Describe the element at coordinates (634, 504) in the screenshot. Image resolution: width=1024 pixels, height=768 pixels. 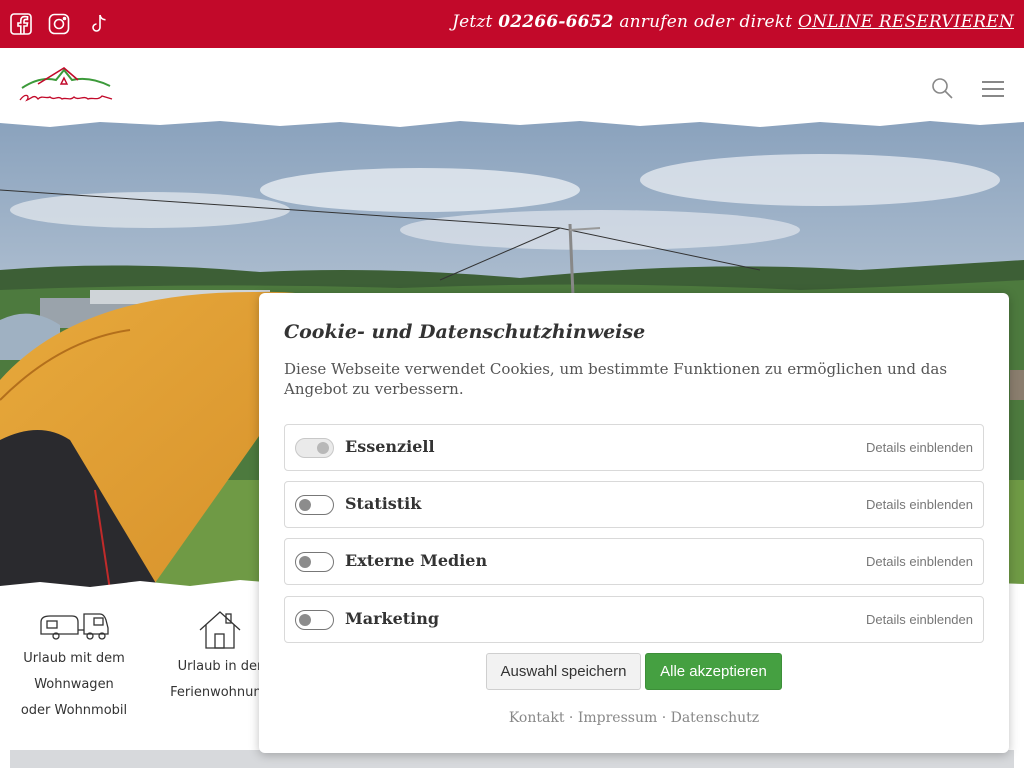
I see `cookie-option-statistik: Statistik Details einblenden` at that location.